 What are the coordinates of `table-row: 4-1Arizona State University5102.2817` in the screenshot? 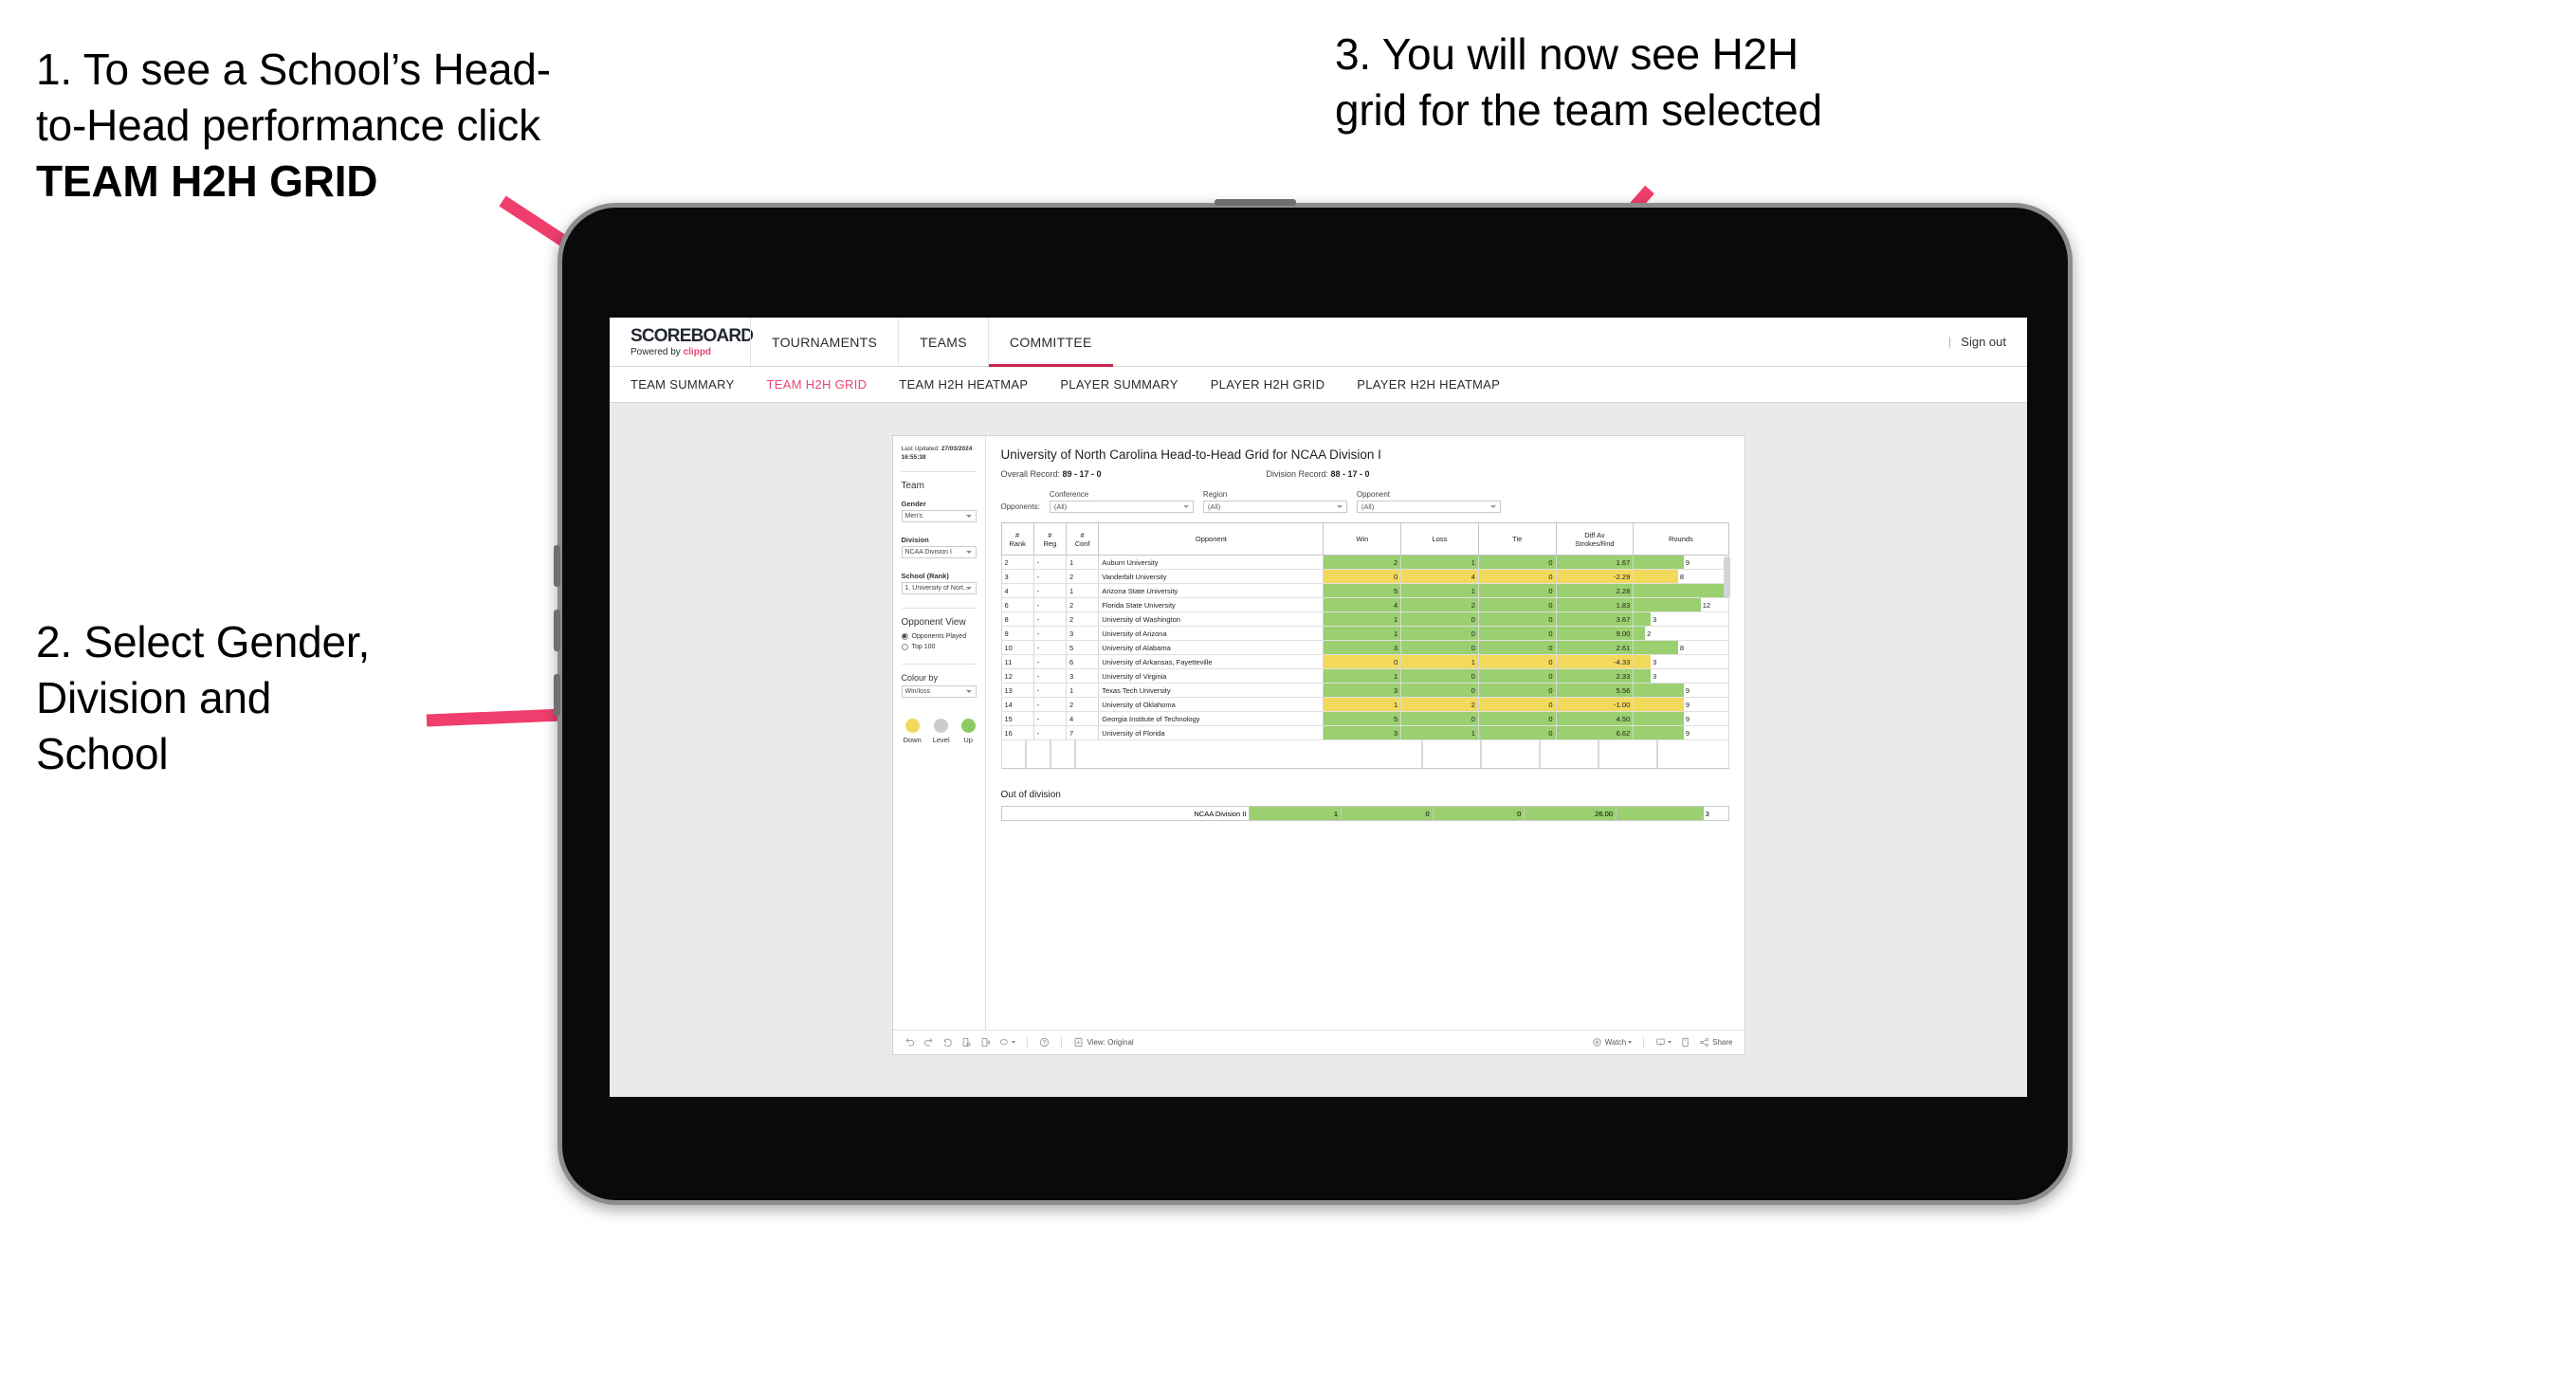 It's located at (1364, 590).